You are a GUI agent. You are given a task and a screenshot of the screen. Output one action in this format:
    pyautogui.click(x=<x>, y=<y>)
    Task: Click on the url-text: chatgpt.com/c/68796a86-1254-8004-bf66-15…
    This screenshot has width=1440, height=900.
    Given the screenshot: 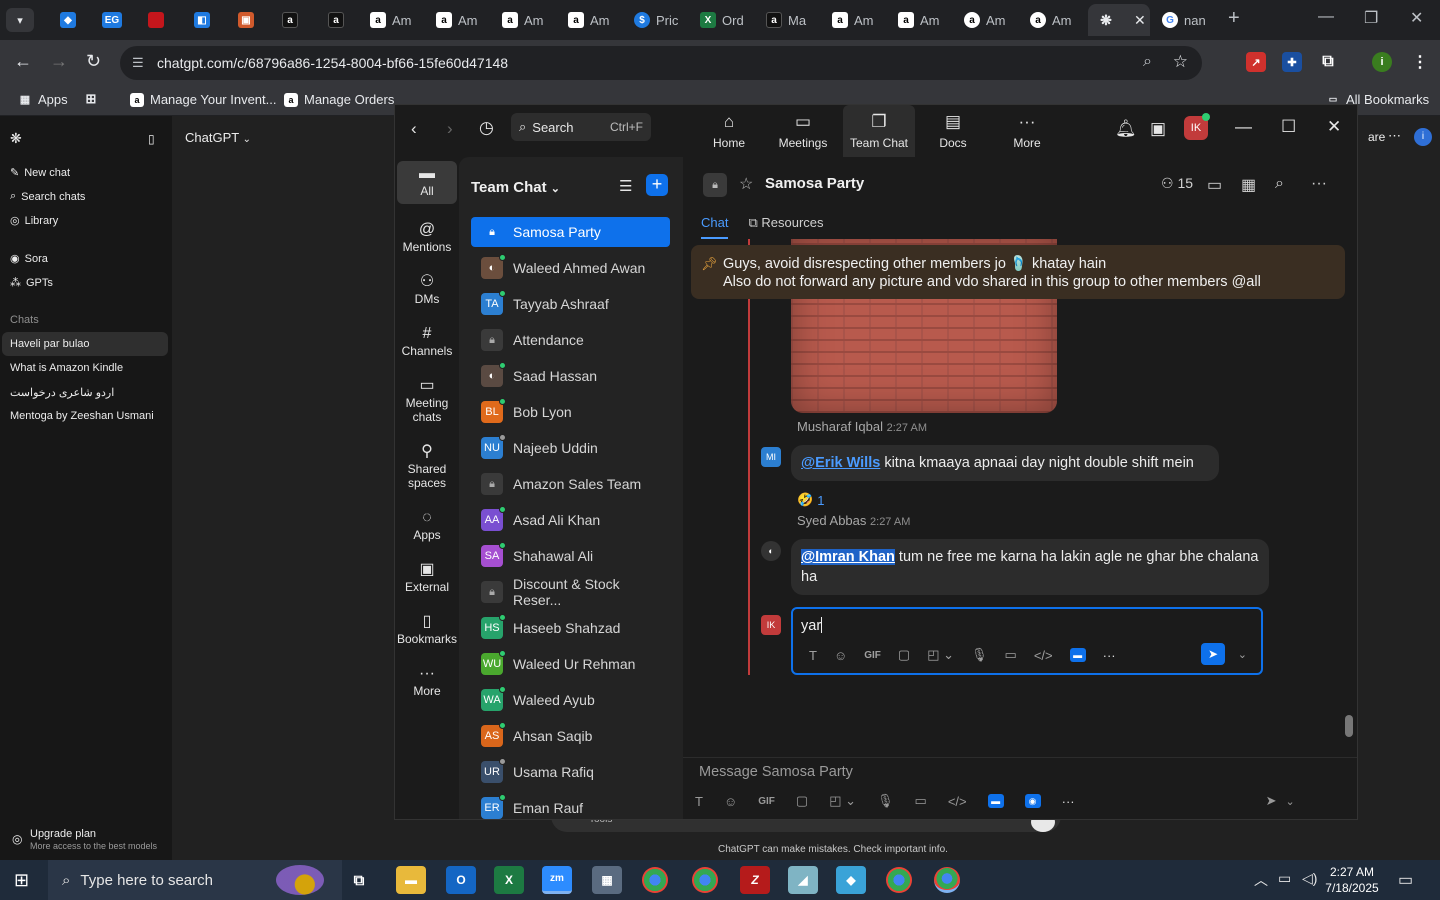 What is the action you would take?
    pyautogui.click(x=332, y=63)
    